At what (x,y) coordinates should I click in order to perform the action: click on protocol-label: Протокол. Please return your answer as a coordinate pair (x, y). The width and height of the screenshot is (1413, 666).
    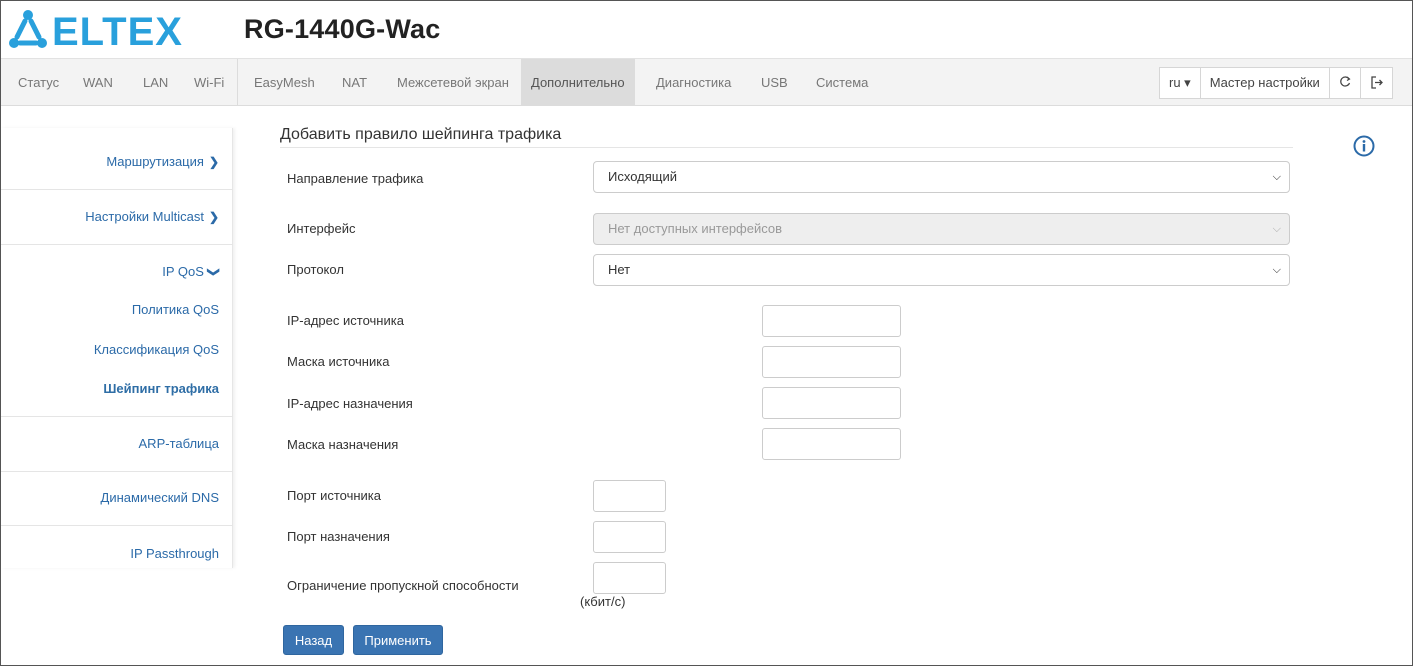
    Looking at the image, I should click on (315, 269).